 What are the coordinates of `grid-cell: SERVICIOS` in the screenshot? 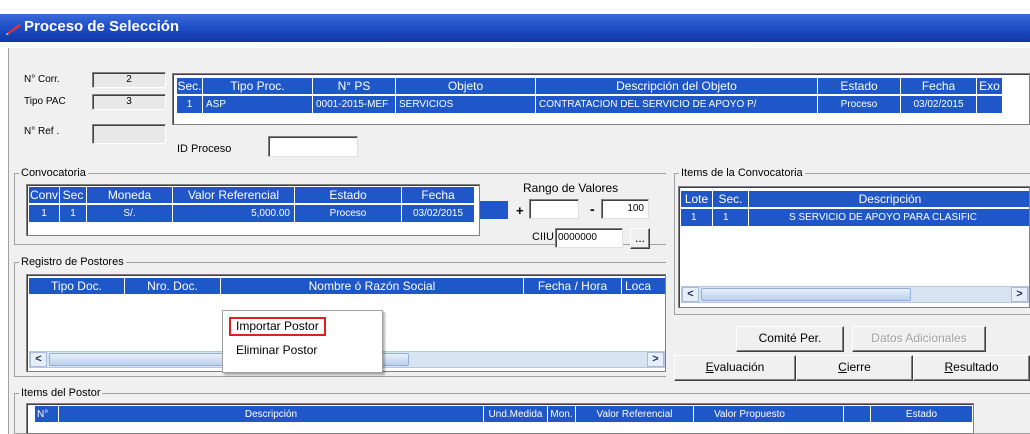 It's located at (466, 104).